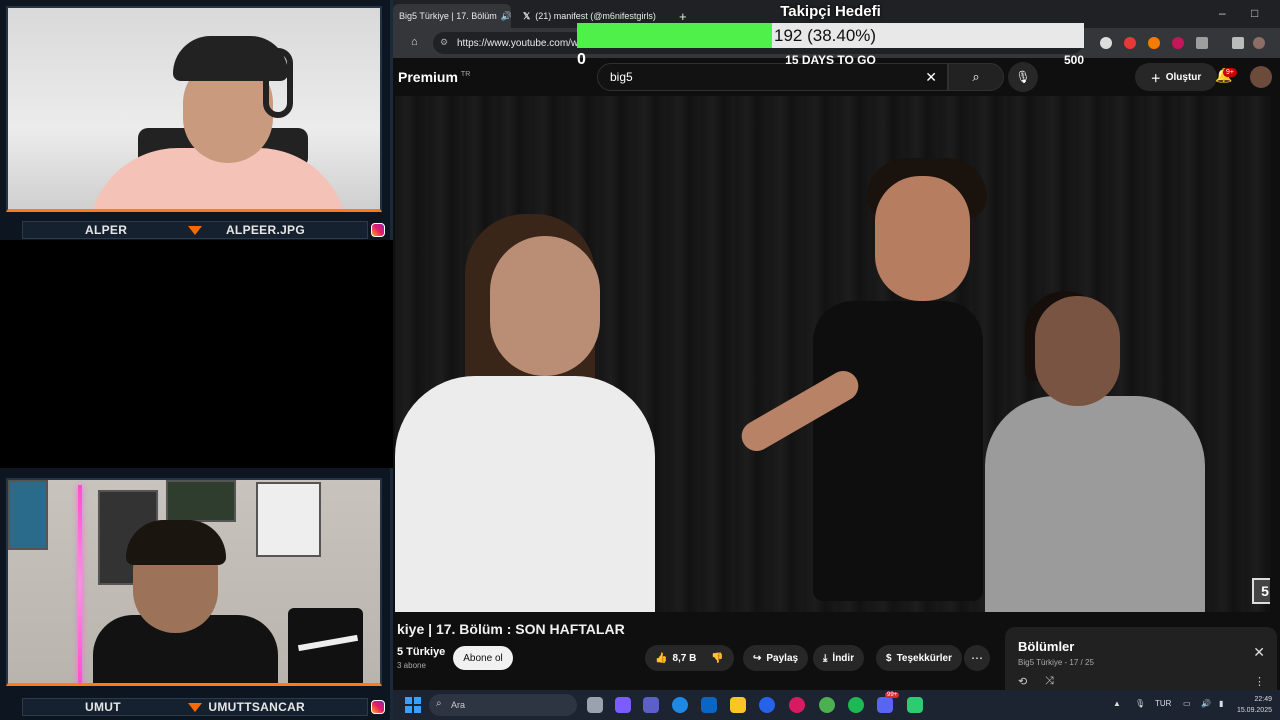 The height and width of the screenshot is (720, 1280). Describe the element at coordinates (738, 705) in the screenshot. I see `file-explorer-icon` at that location.